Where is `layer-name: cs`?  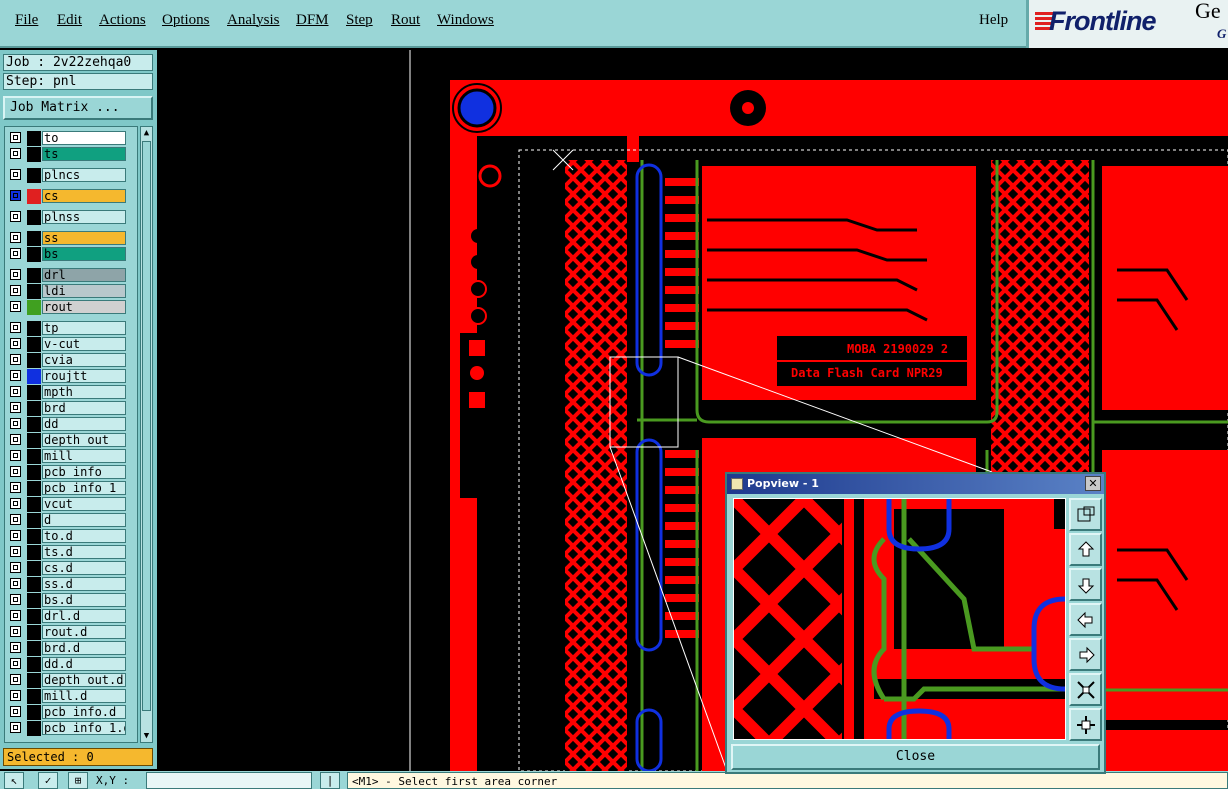 layer-name: cs is located at coordinates (84, 196).